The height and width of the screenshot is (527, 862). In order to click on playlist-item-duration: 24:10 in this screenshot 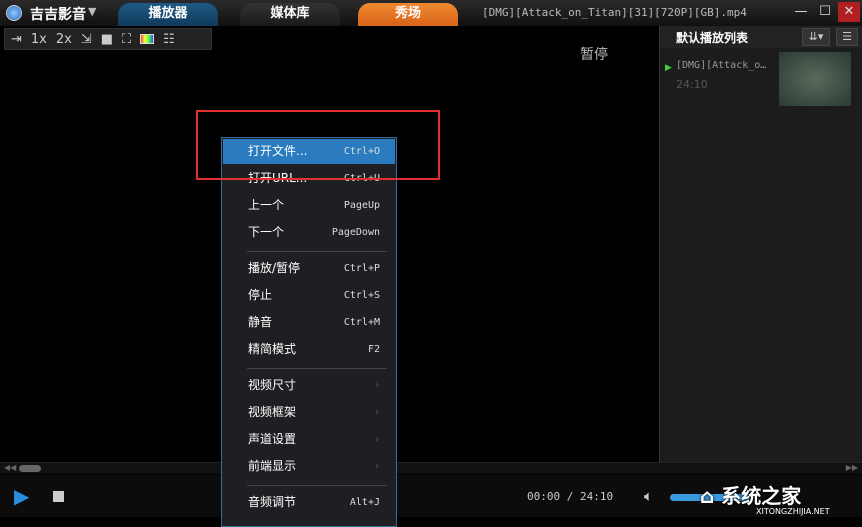, I will do `click(692, 84)`.